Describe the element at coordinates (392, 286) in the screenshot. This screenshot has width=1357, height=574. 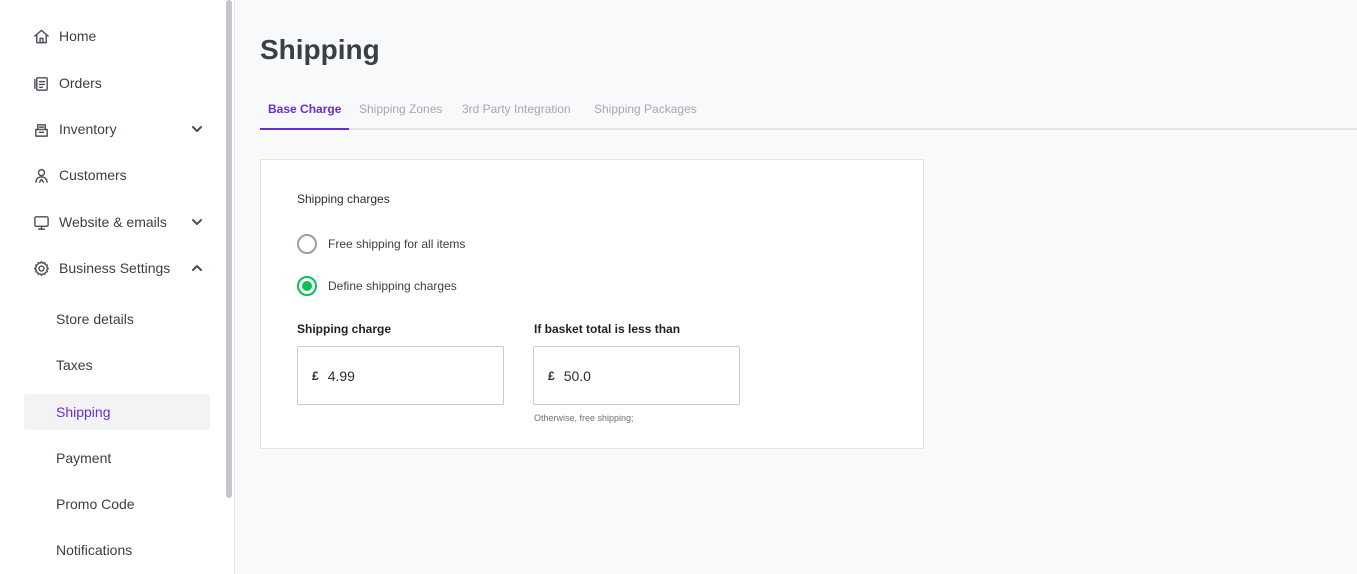
I see `option-label: Define shipping charges` at that location.